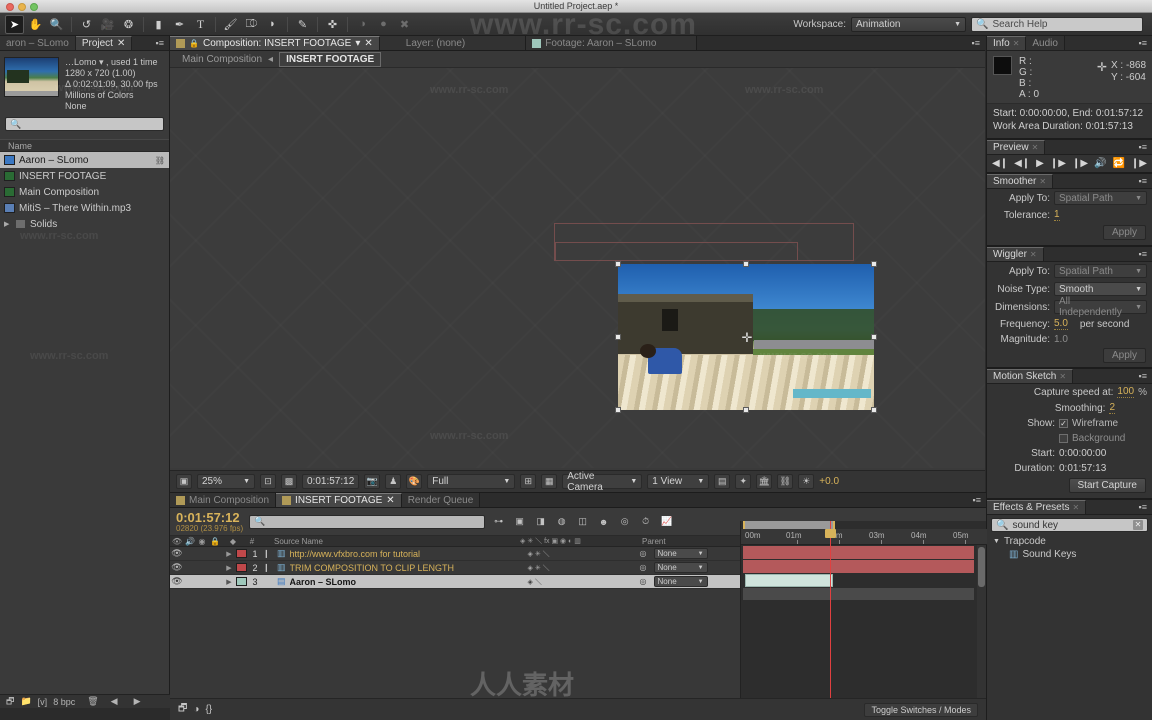  Describe the element at coordinates (1000, 163) in the screenshot. I see `first-frame-icon: ◀❙` at that location.